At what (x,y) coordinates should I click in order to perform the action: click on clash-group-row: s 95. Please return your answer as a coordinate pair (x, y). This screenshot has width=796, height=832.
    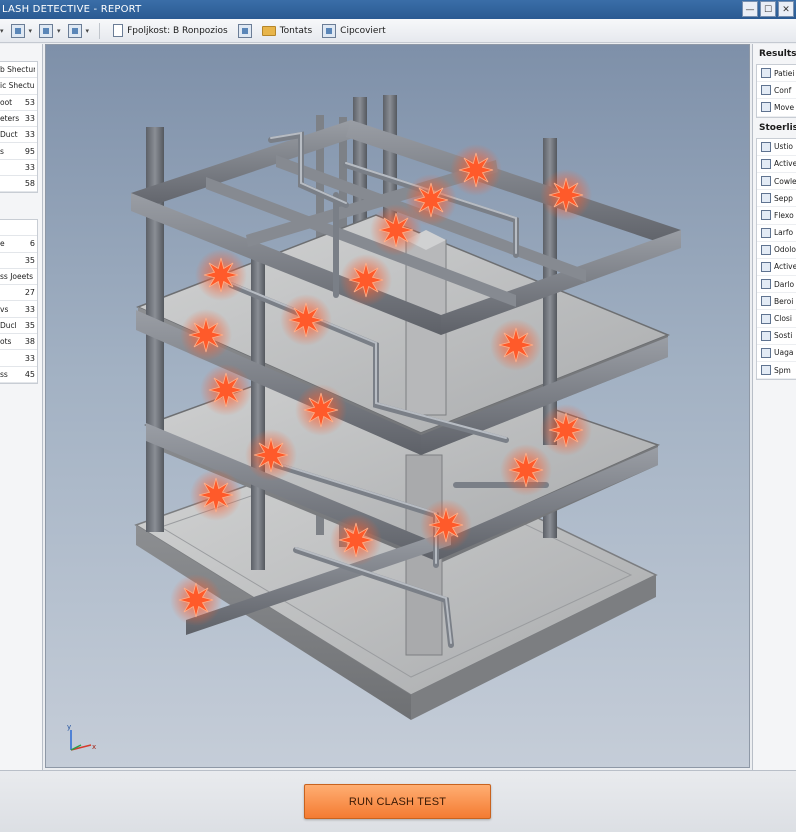
    Looking at the image, I should click on (18, 151).